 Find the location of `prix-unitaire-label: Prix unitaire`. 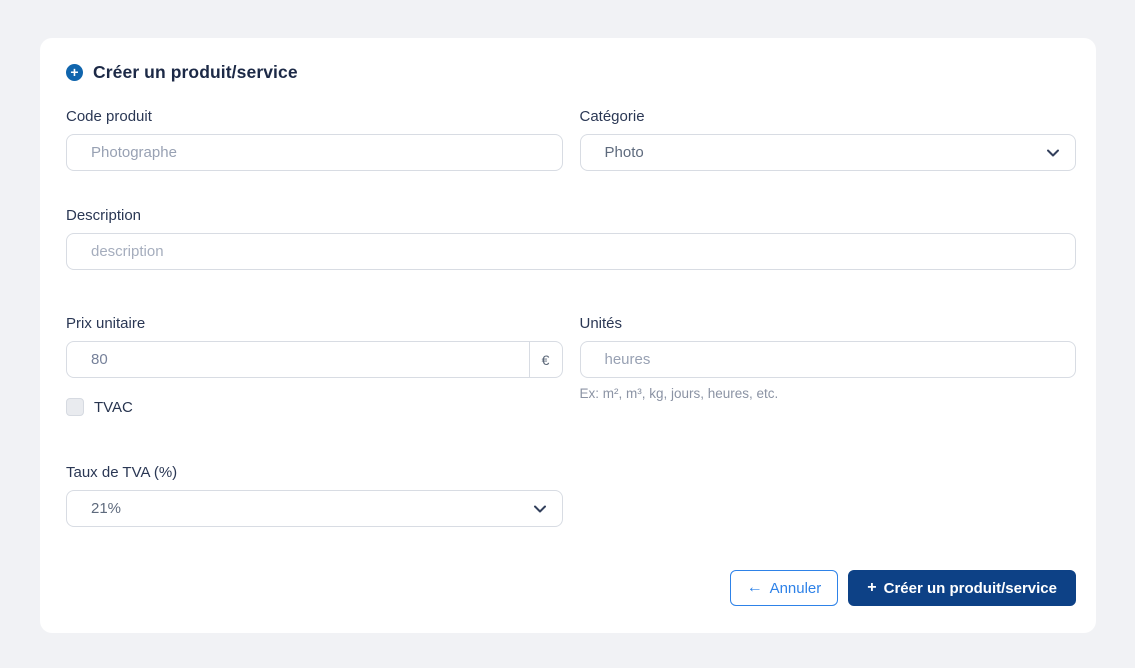

prix-unitaire-label: Prix unitaire is located at coordinates (106, 323).